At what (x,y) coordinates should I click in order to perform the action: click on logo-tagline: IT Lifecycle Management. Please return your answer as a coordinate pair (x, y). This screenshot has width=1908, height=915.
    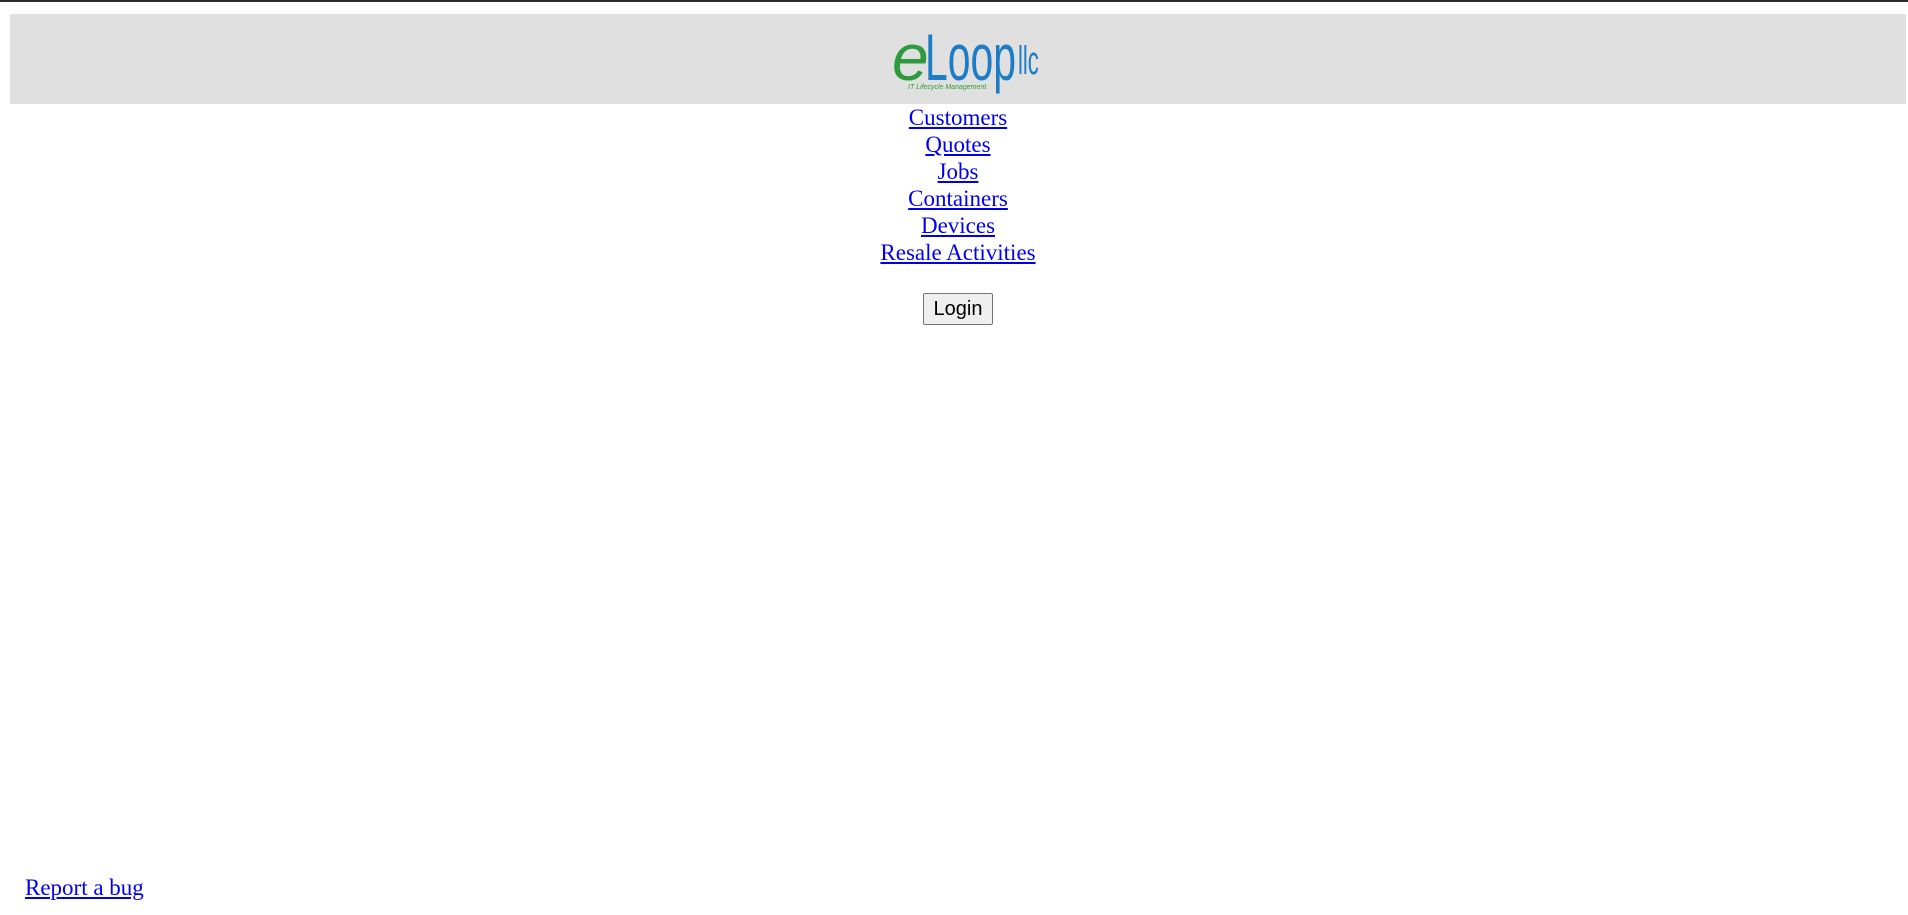
    Looking at the image, I should click on (947, 87).